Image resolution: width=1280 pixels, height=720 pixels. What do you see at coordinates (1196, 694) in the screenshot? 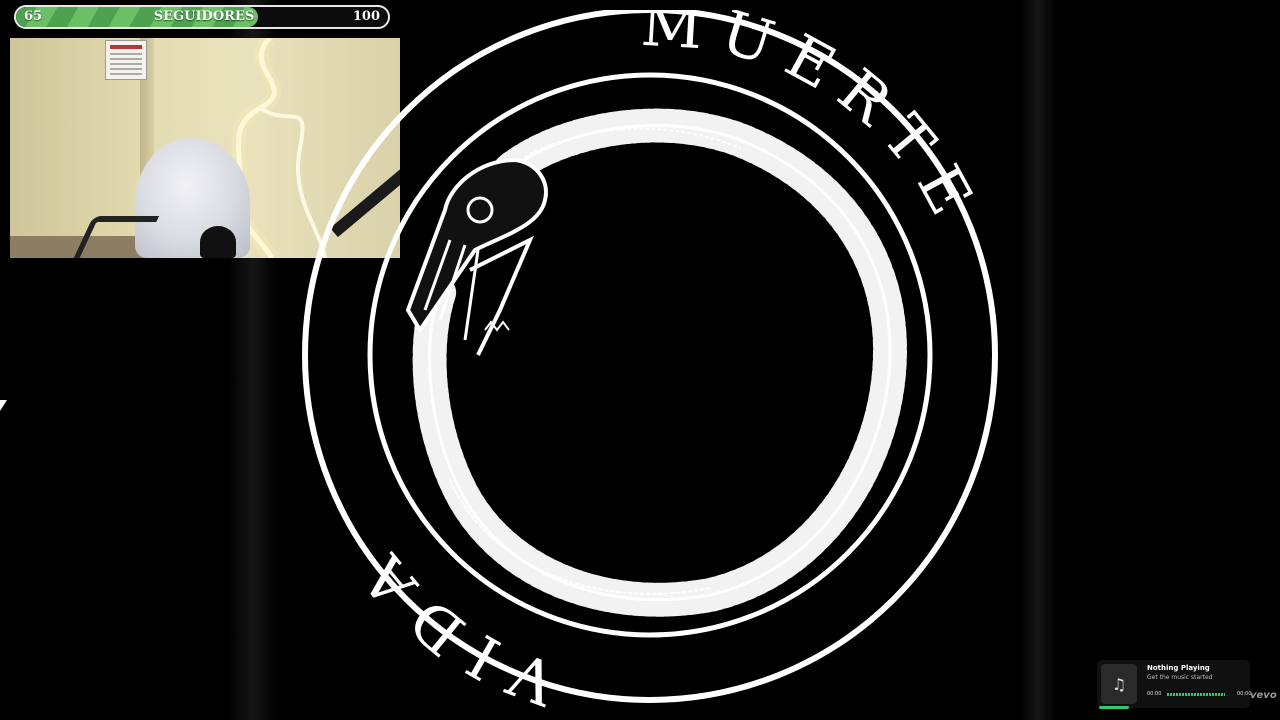
I see `now-playing-progress-track` at bounding box center [1196, 694].